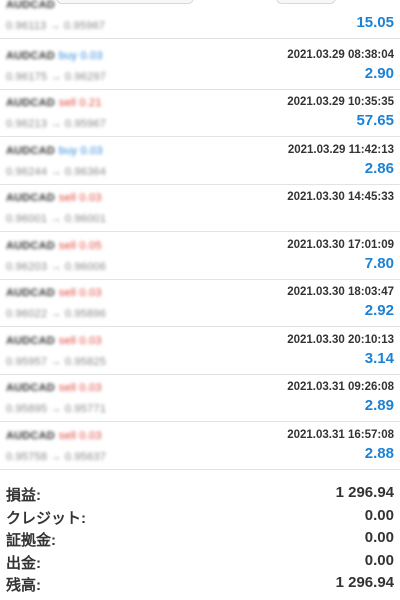  What do you see at coordinates (379, 358) in the screenshot?
I see `trade-profit: 3.14` at bounding box center [379, 358].